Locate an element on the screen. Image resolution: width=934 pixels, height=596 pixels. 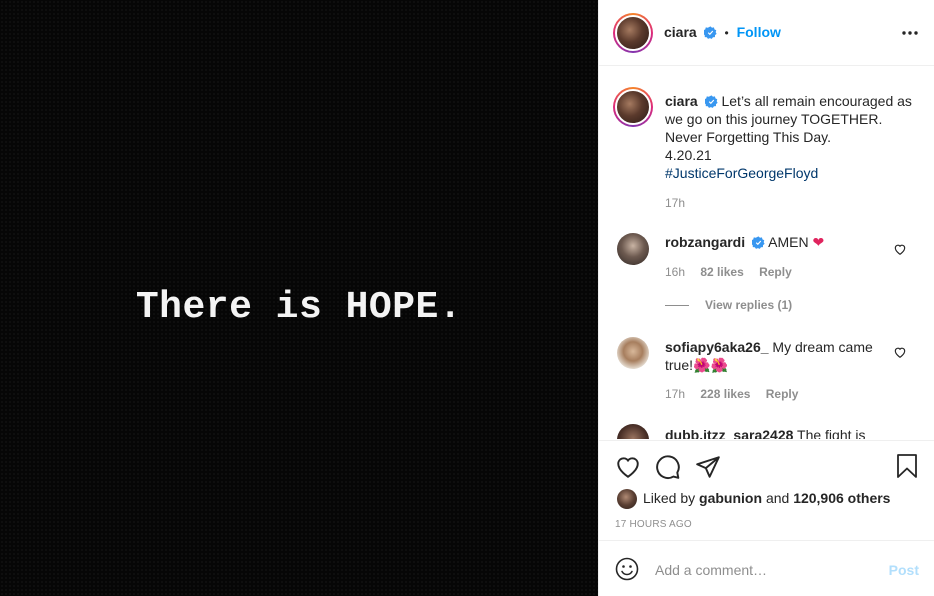
comment-likes: 82 likes is located at coordinates (721, 272).